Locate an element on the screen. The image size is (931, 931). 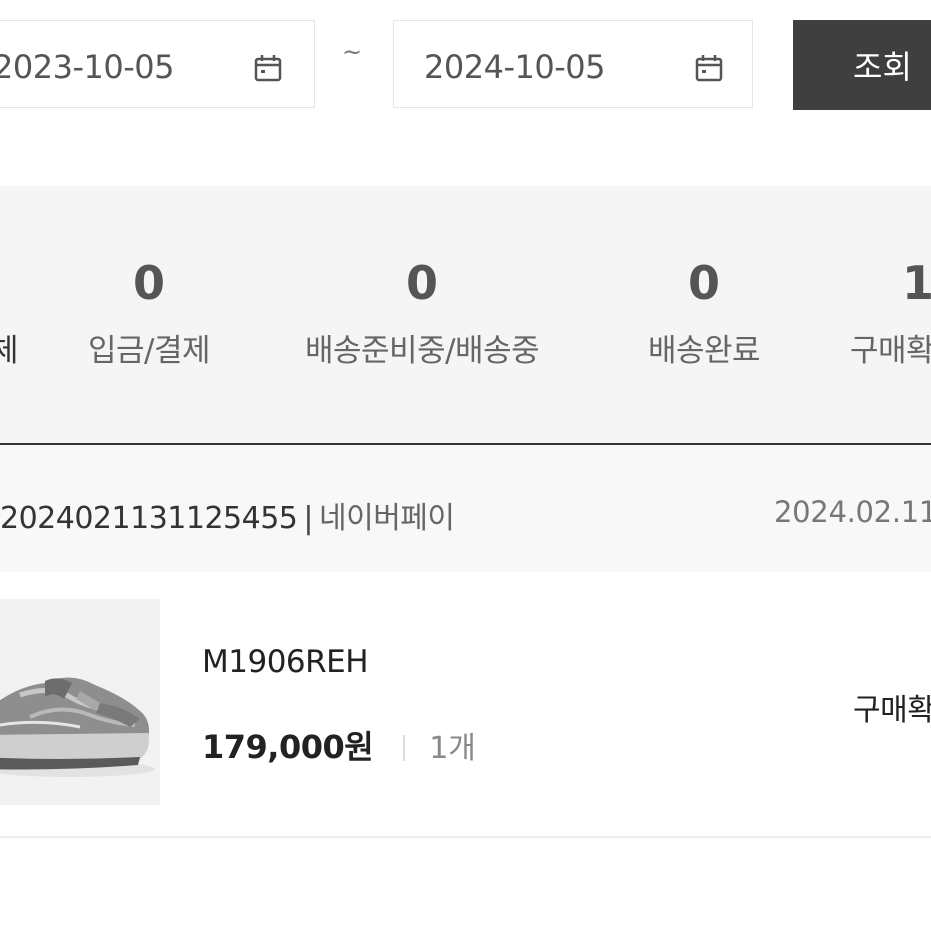
product-name: M1906REH is located at coordinates (285, 662).